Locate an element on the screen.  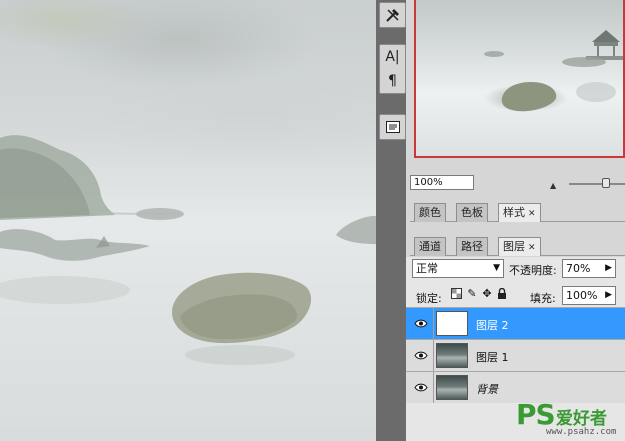
tab-label: 通道 is located at coordinates (430, 246).